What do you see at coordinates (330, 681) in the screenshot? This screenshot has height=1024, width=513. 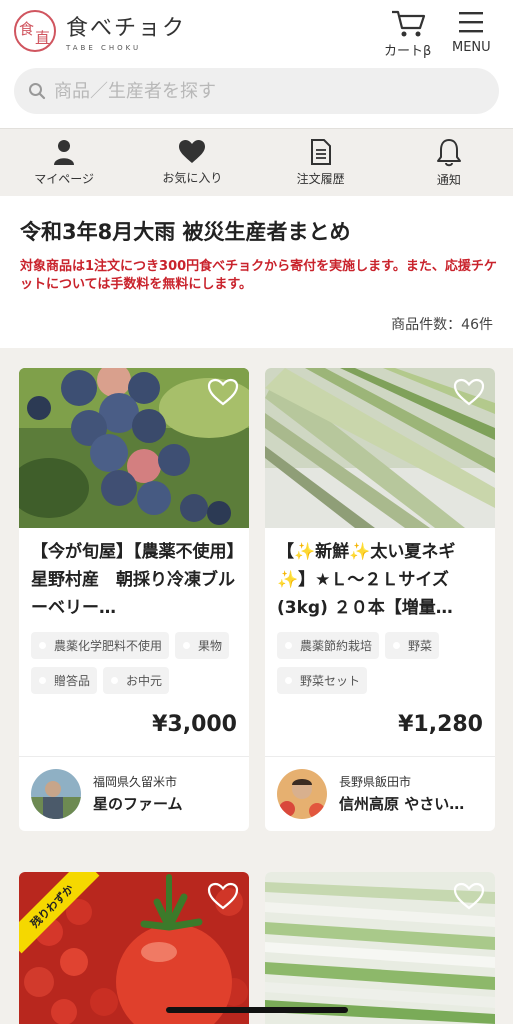 I see `tag-label: 野菜セット` at bounding box center [330, 681].